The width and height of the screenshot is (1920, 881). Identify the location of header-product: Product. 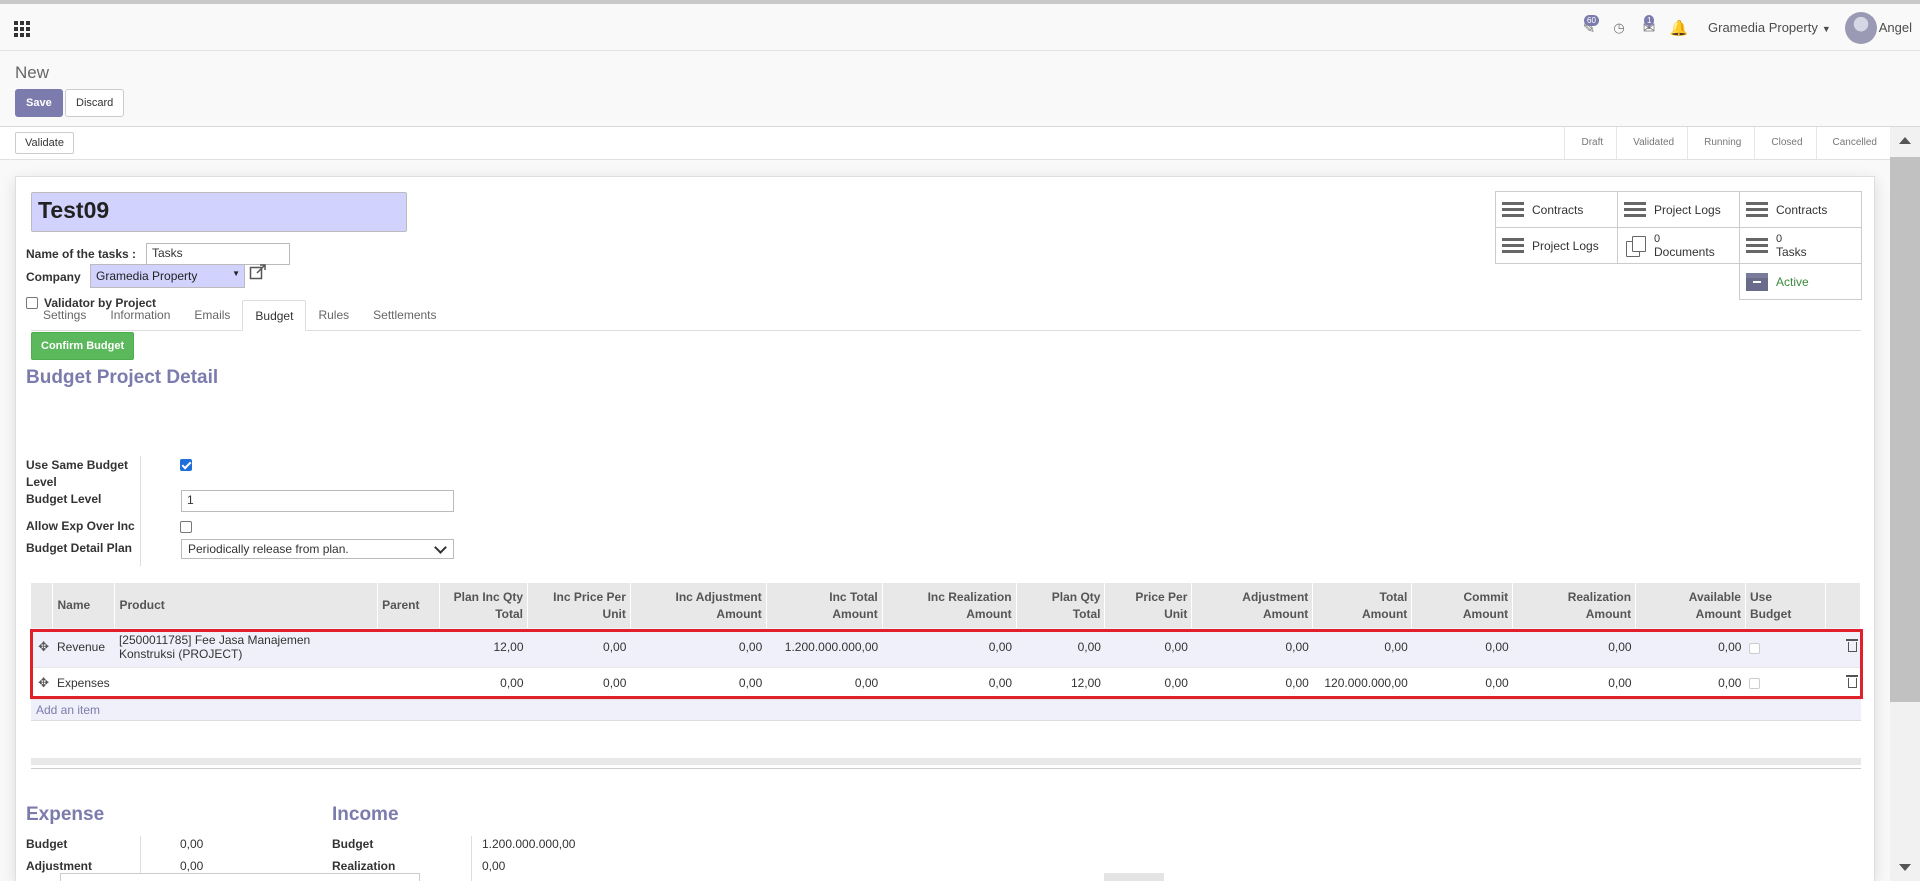
(246, 605).